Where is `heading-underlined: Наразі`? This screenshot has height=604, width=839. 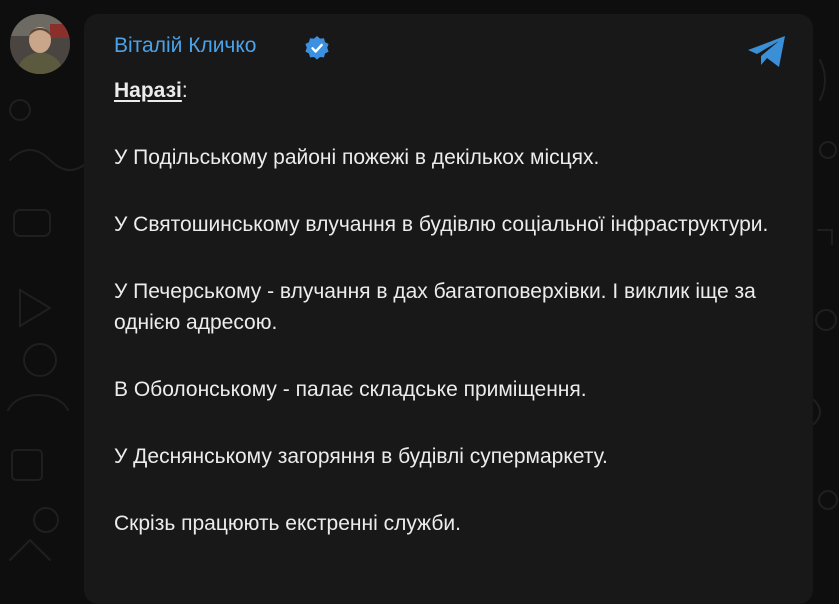
heading-underlined: Наразі is located at coordinates (148, 90).